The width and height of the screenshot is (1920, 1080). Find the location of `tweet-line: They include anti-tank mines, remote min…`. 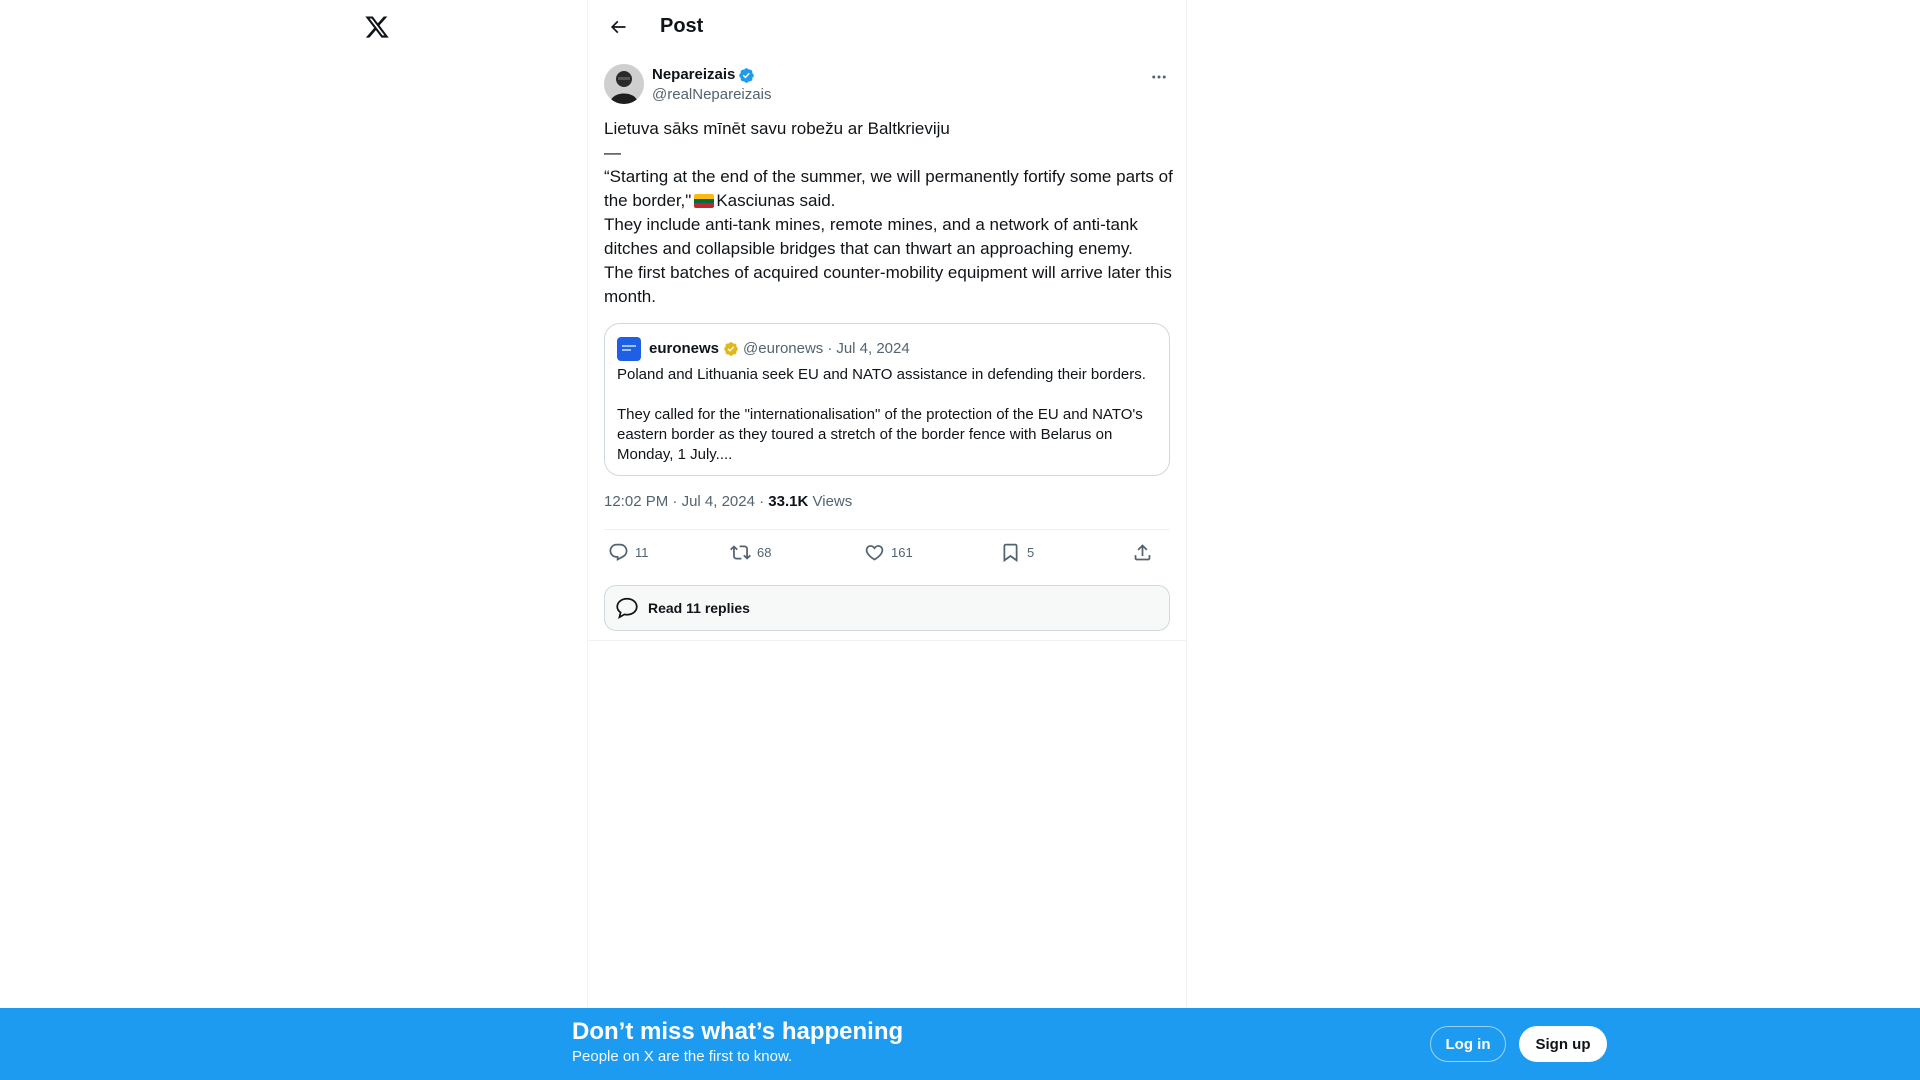

tweet-line: They include anti-tank mines, remote min… is located at coordinates (871, 236).